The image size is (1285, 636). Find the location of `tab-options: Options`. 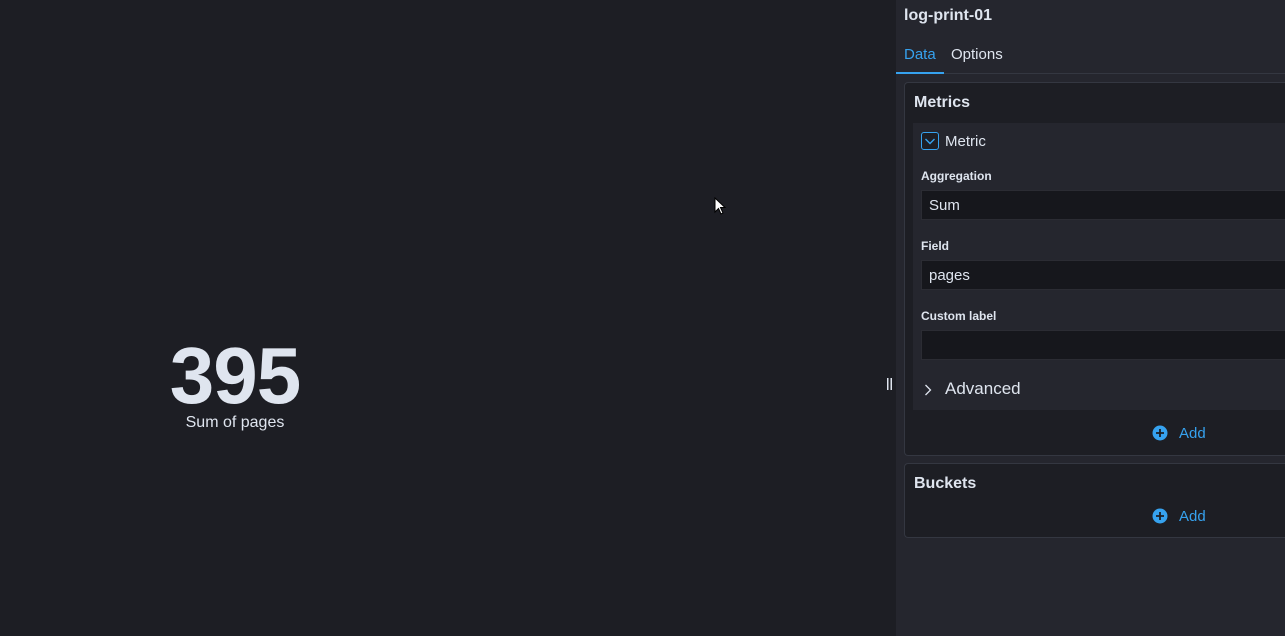

tab-options: Options is located at coordinates (977, 59).